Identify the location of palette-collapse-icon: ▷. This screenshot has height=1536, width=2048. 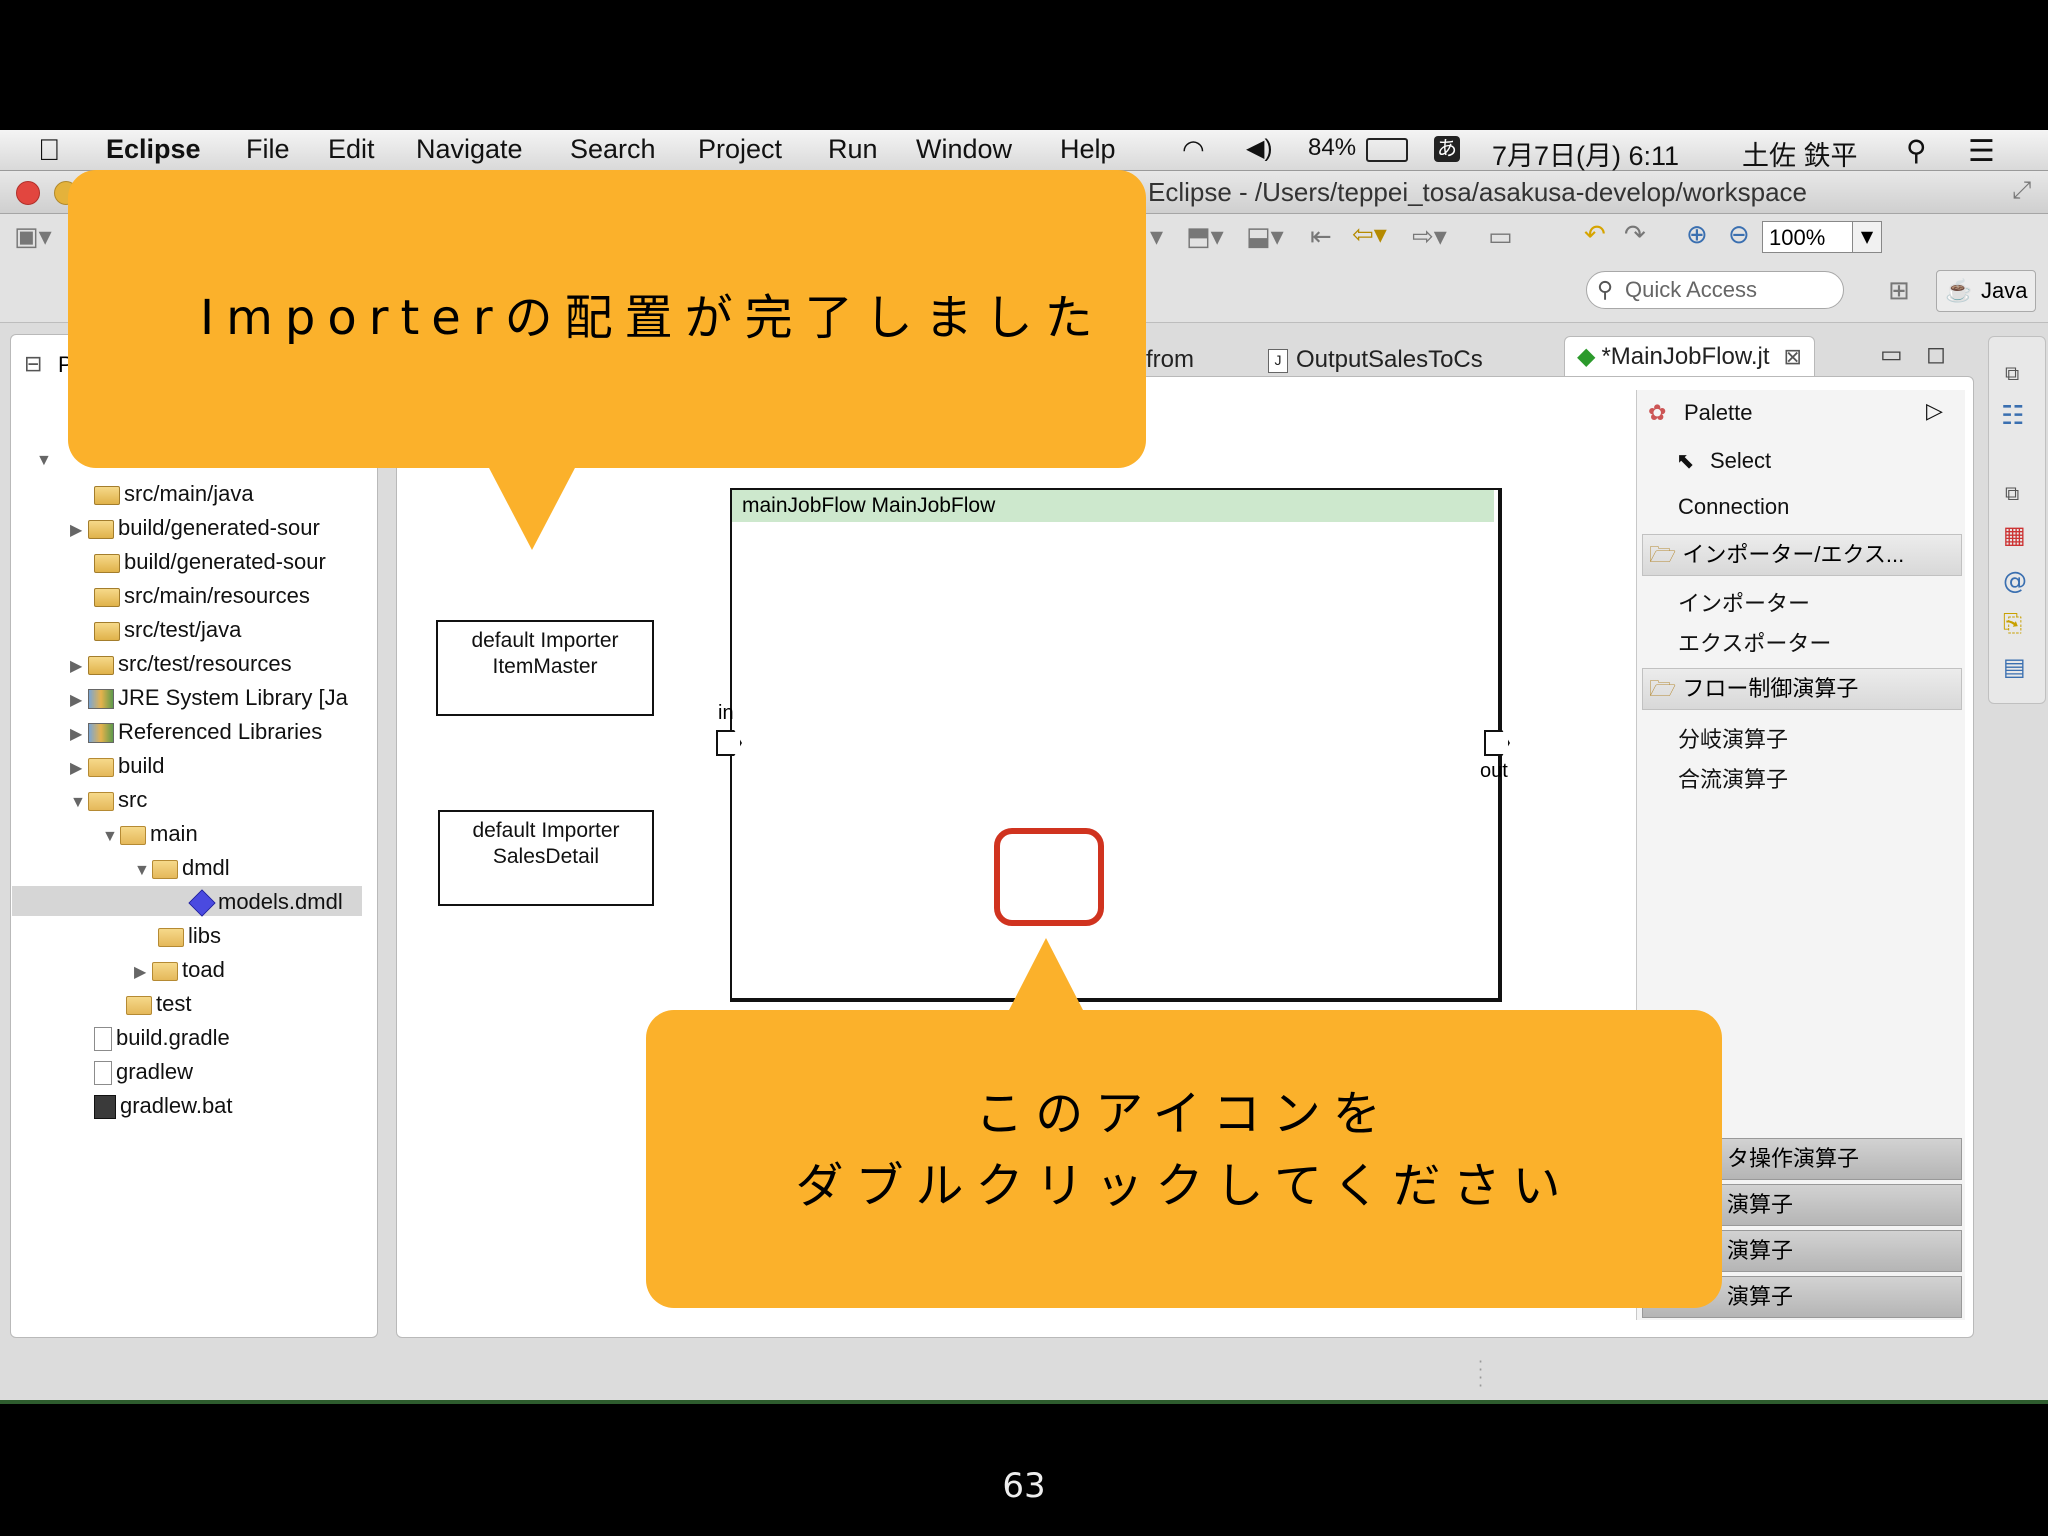
(1934, 411).